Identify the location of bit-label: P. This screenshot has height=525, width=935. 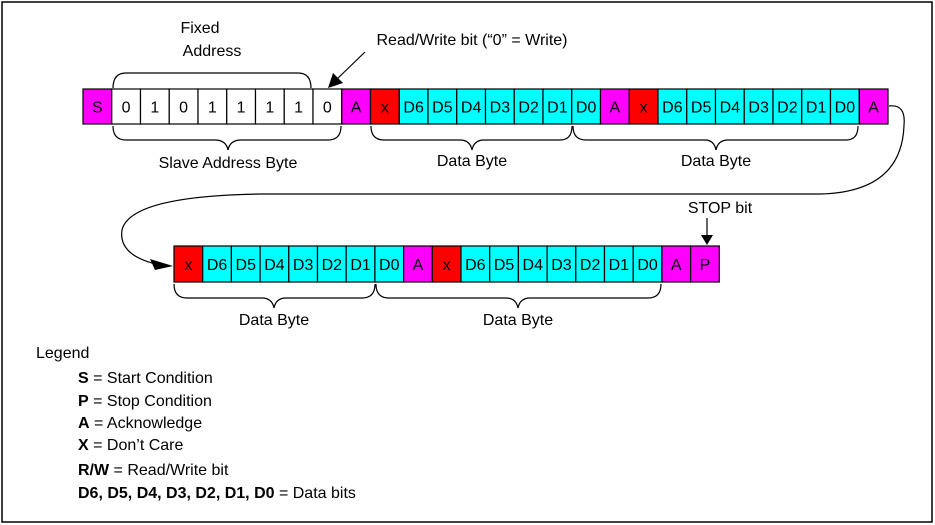
(705, 265).